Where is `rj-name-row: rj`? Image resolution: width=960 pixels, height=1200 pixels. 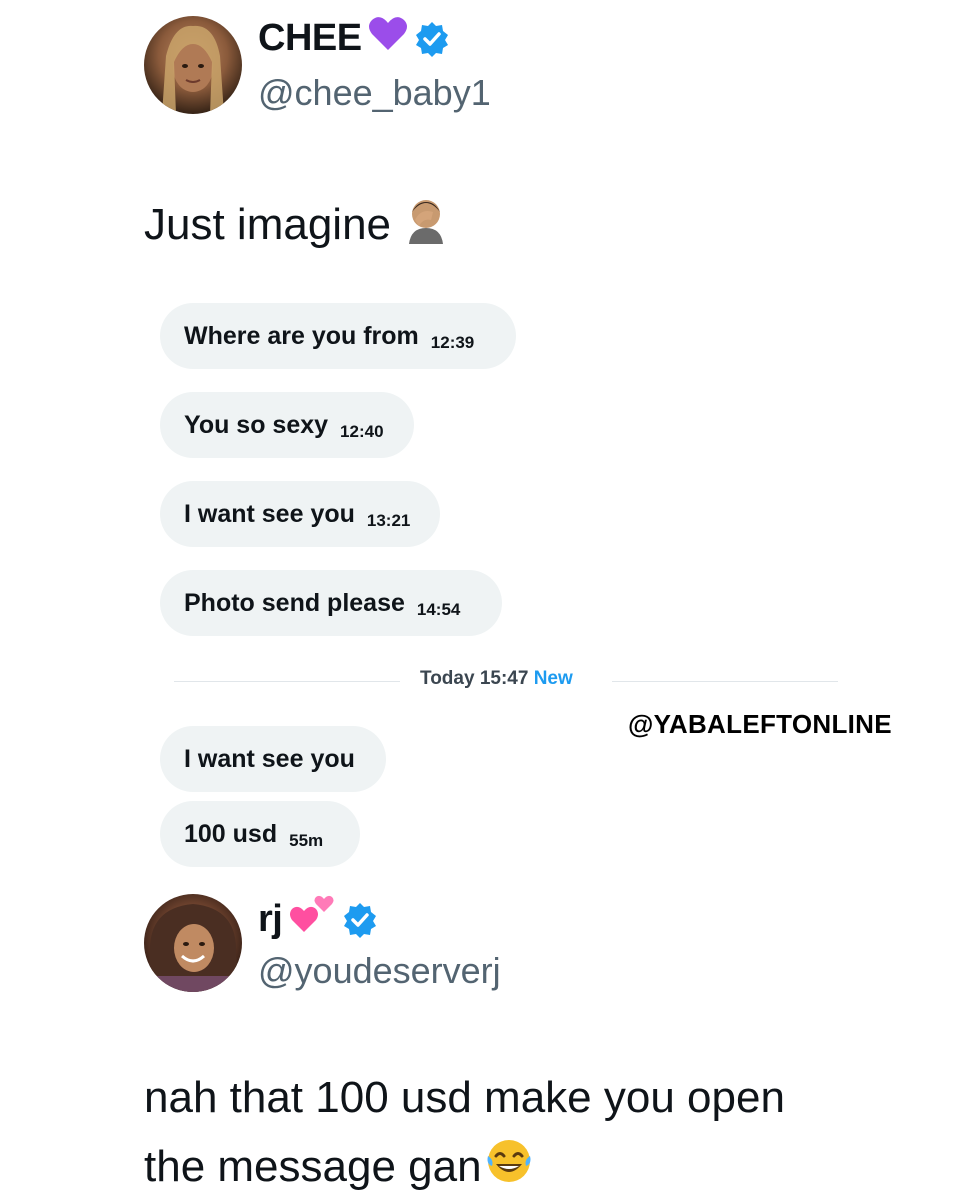
rj-name-row: rj is located at coordinates (317, 919).